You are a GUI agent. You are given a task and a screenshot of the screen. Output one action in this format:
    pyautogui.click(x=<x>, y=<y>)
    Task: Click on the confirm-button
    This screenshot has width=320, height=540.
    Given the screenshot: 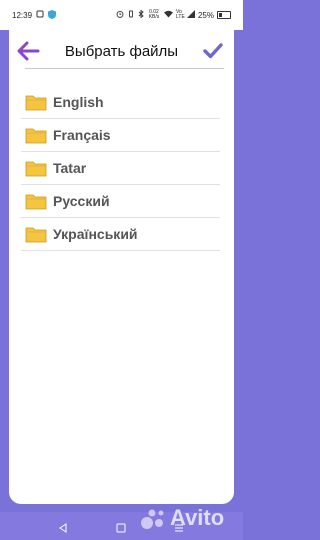 What is the action you would take?
    pyautogui.click(x=213, y=51)
    